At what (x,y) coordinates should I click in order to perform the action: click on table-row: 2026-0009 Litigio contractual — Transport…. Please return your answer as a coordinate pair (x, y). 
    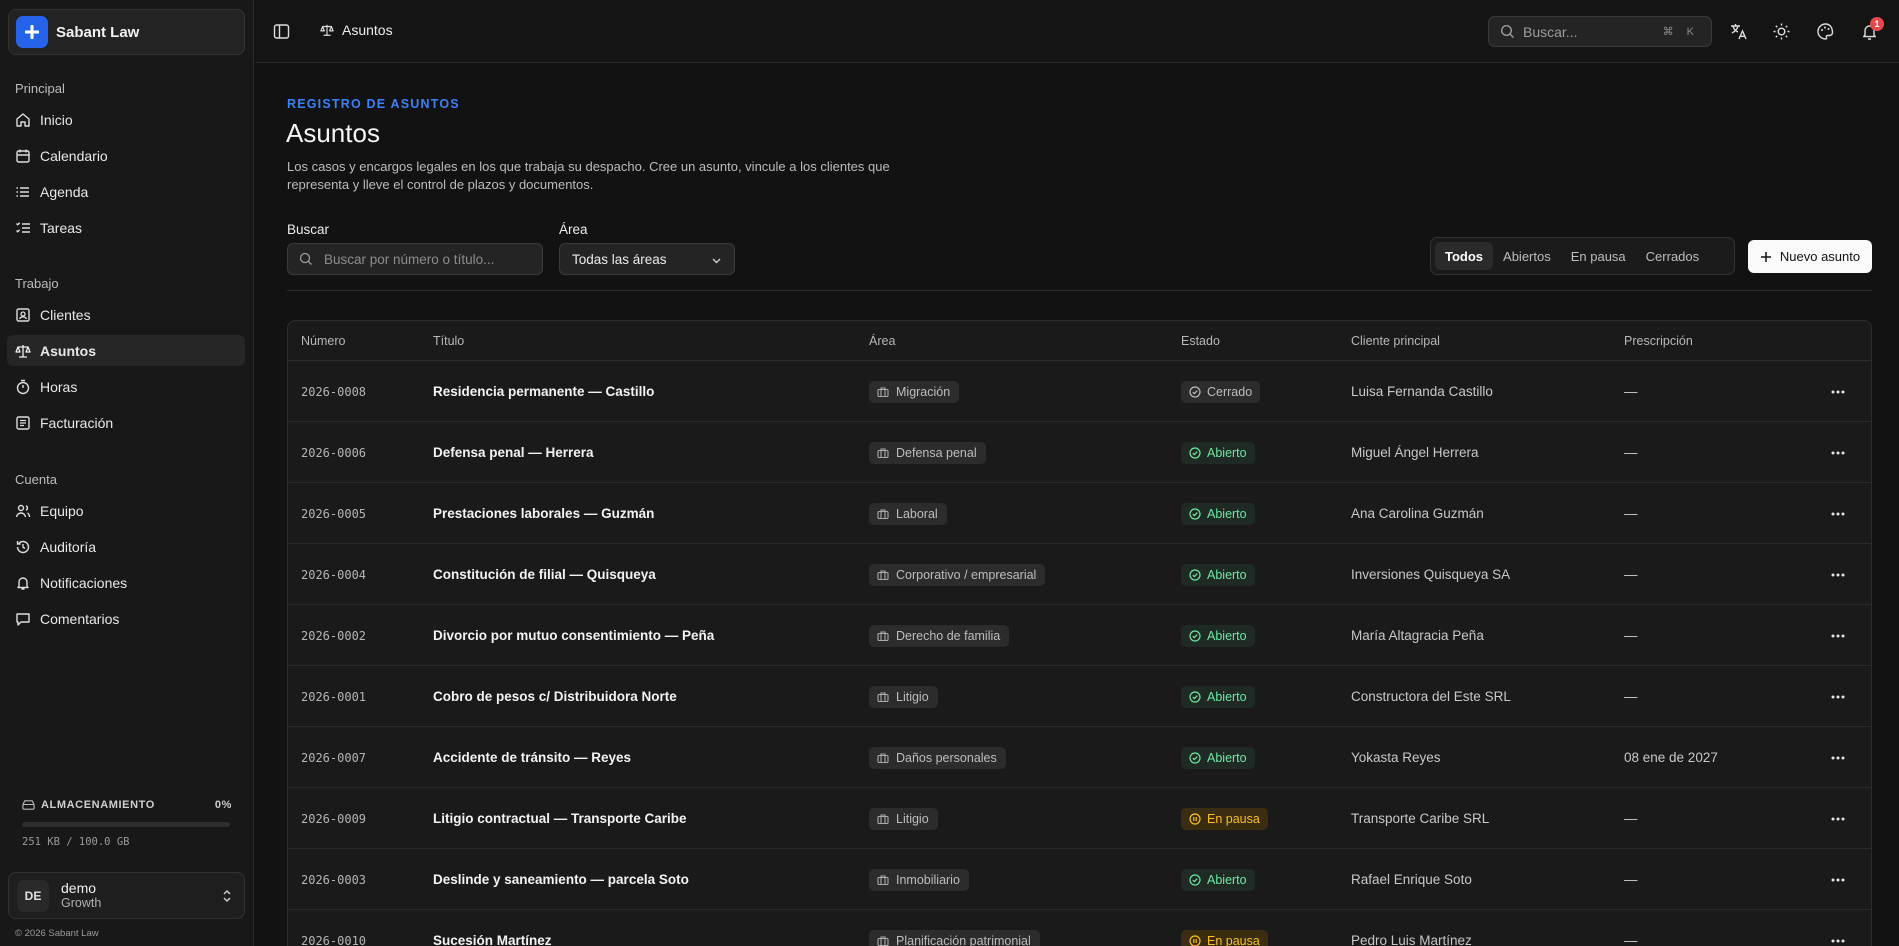
    Looking at the image, I should click on (1079, 818).